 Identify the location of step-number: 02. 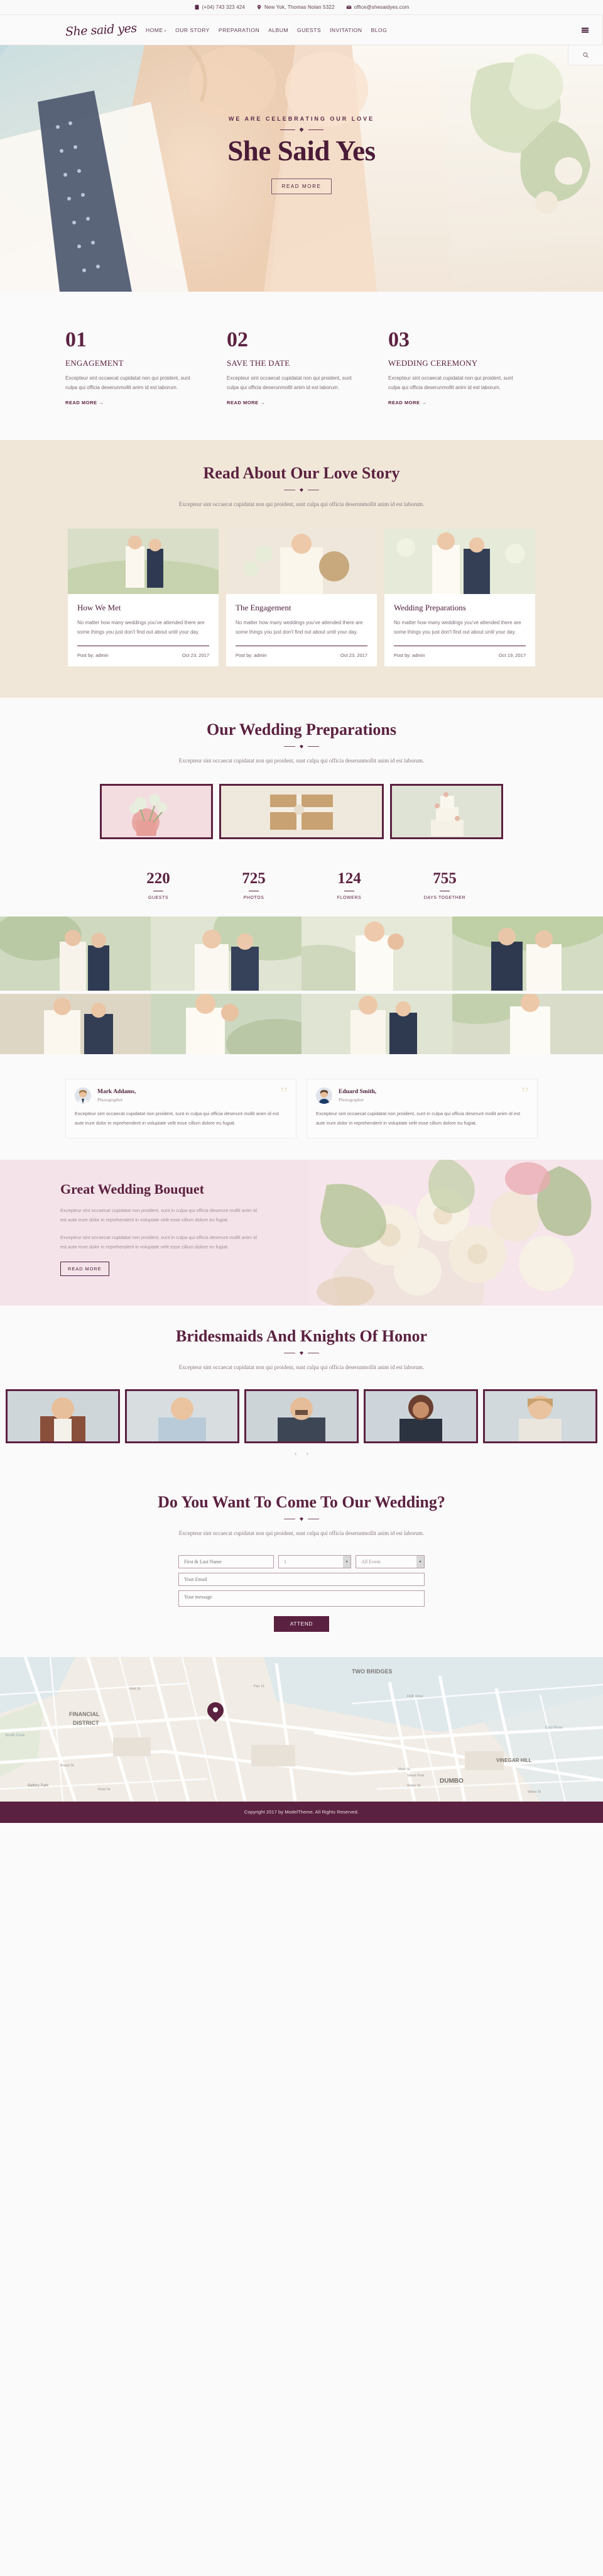
(238, 339).